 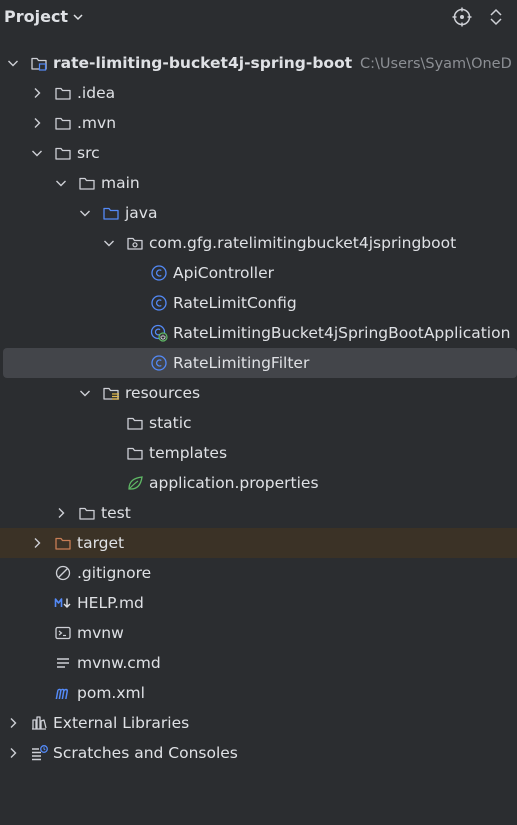 I want to click on tree-row: application.properties, so click(x=258, y=483).